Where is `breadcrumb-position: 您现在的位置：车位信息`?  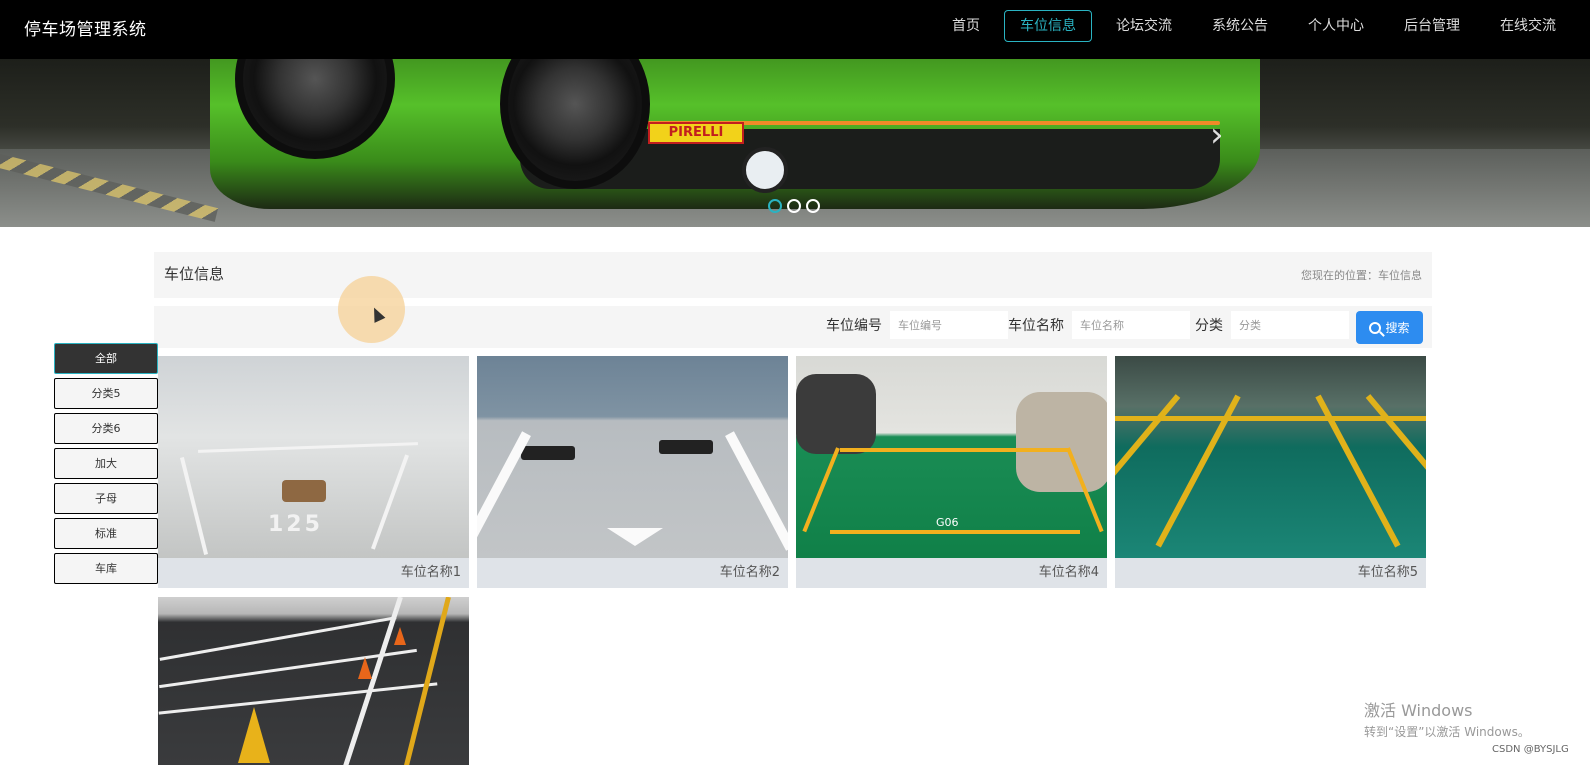 breadcrumb-position: 您现在的位置：车位信息 is located at coordinates (1361, 275).